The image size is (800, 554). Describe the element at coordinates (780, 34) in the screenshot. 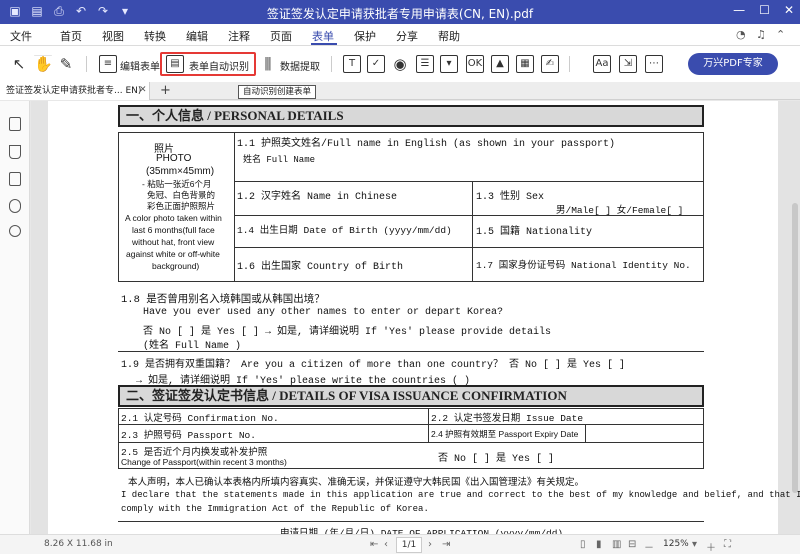

I see `ribbon-collapse-icon: ⌃` at that location.